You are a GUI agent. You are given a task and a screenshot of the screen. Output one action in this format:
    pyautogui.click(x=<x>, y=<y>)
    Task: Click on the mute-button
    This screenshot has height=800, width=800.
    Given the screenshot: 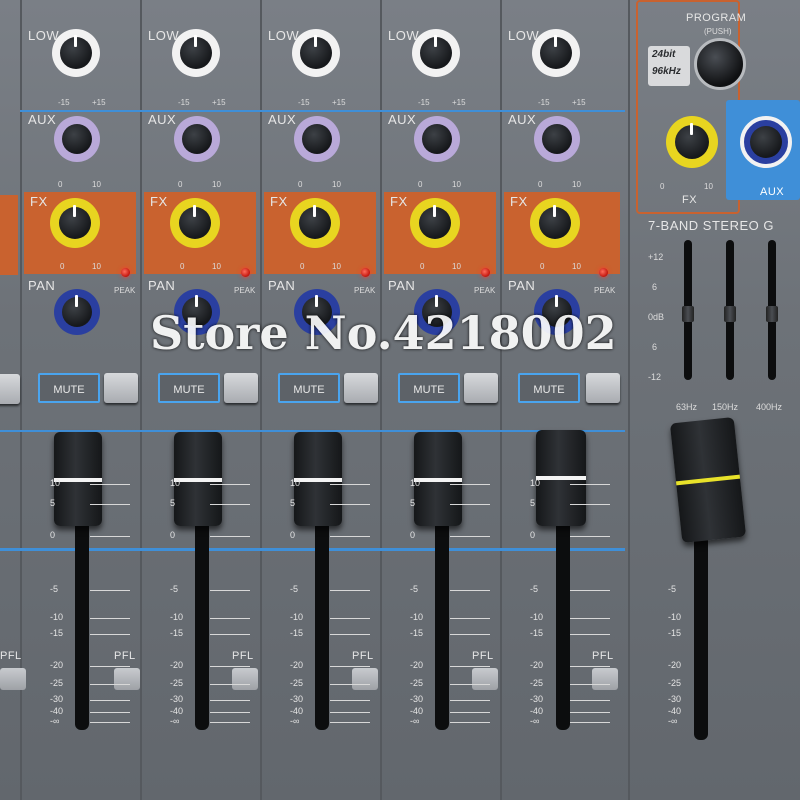 What is the action you would take?
    pyautogui.click(x=10, y=389)
    